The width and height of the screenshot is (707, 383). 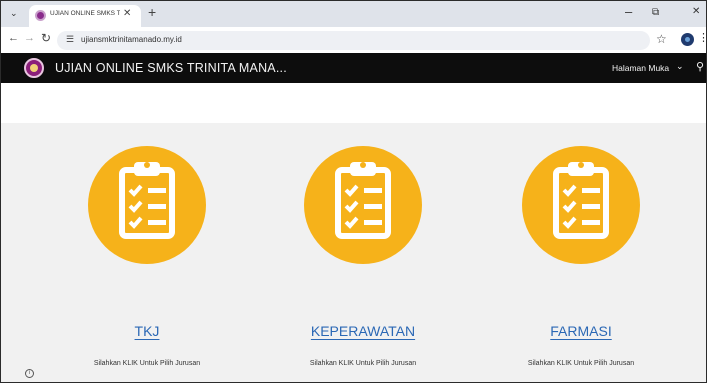 What do you see at coordinates (661, 39) in the screenshot?
I see `bookmark-star-icon: ☆` at bounding box center [661, 39].